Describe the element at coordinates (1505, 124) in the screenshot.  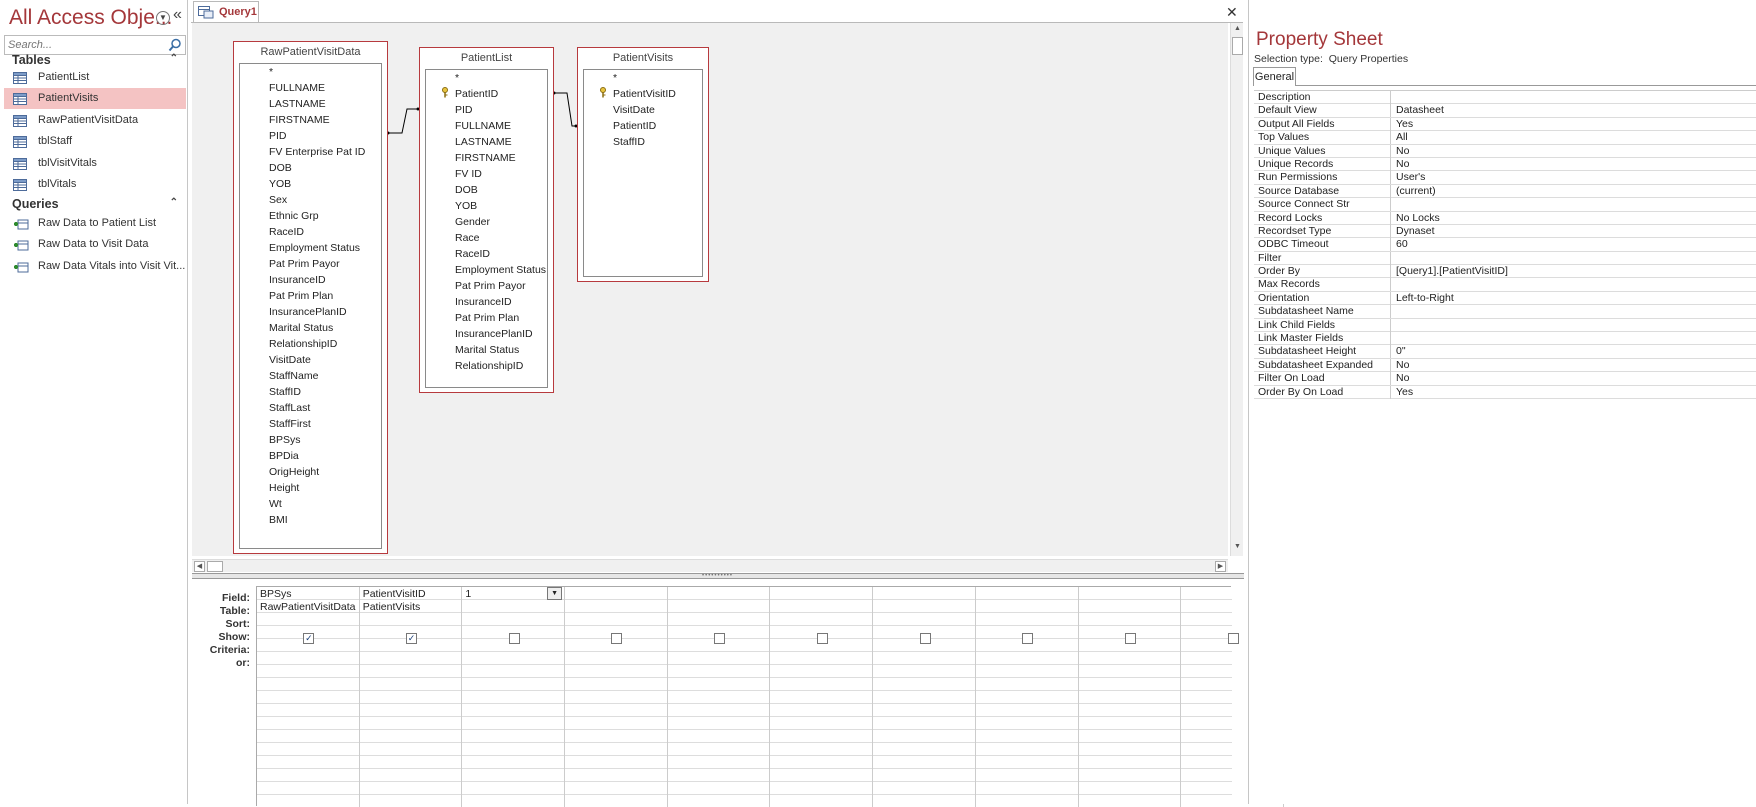
I see `property-row: Output All Fields Yes` at that location.